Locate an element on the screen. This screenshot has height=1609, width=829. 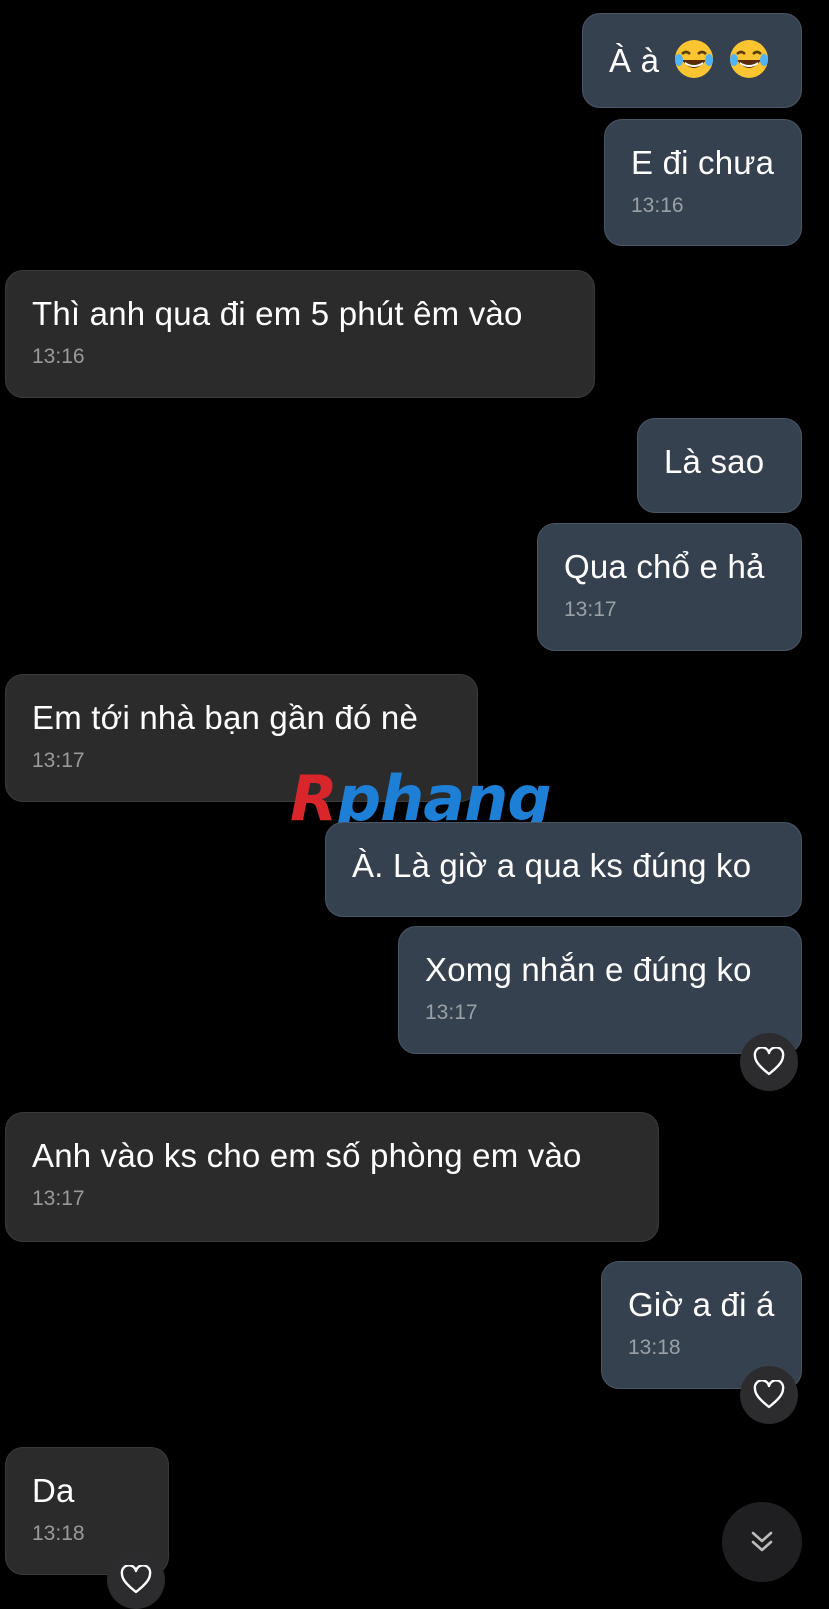
message-bubble-incoming: Thì anh qua đi em 5 phút êm vào 13:16 is located at coordinates (300, 334).